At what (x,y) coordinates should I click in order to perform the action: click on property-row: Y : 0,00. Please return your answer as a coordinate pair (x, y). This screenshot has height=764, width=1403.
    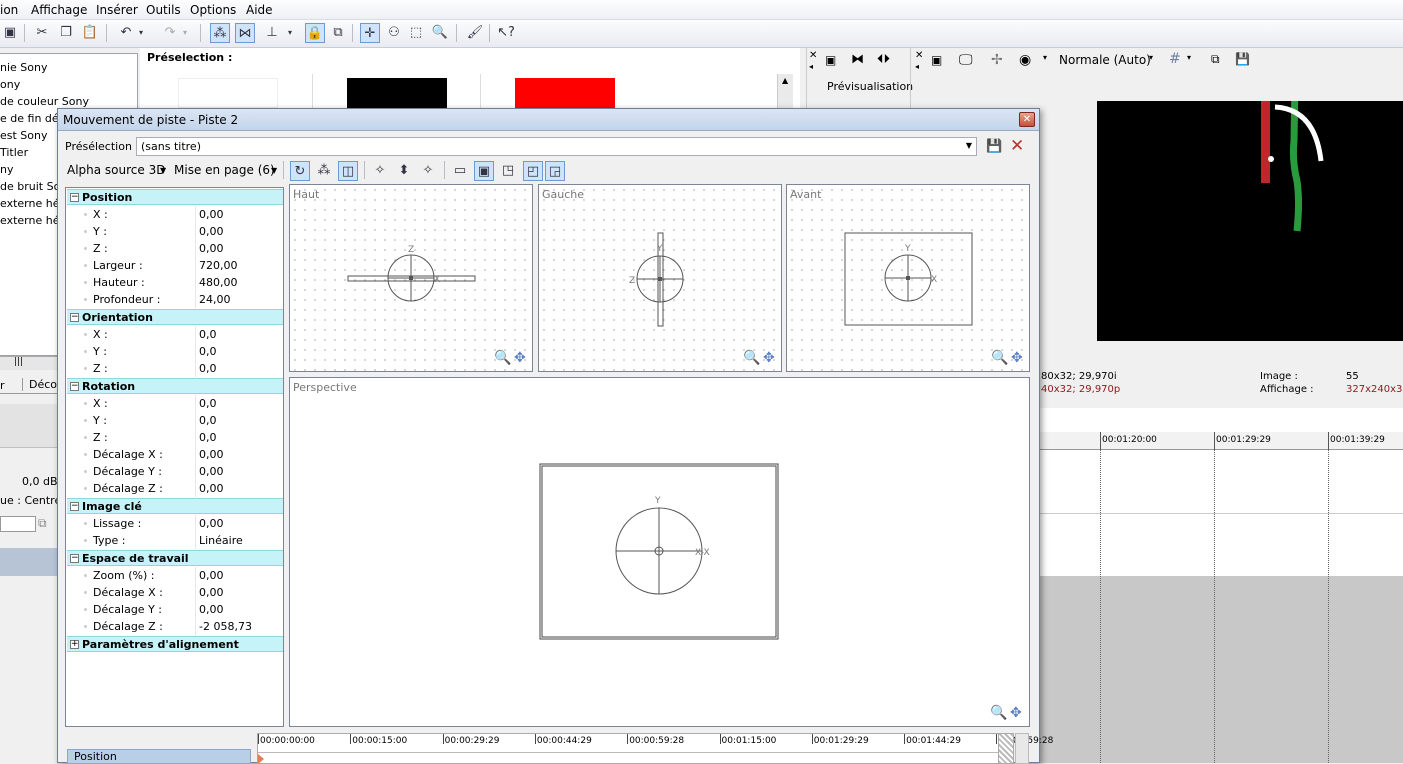
    Looking at the image, I should click on (175, 231).